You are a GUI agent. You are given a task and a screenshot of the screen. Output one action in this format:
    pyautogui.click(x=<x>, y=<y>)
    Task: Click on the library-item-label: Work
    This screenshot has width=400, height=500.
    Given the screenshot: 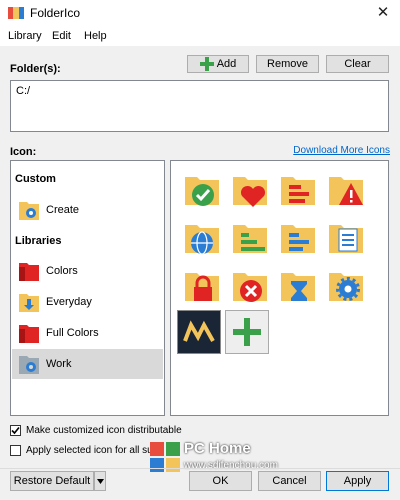 What is the action you would take?
    pyautogui.click(x=59, y=364)
    